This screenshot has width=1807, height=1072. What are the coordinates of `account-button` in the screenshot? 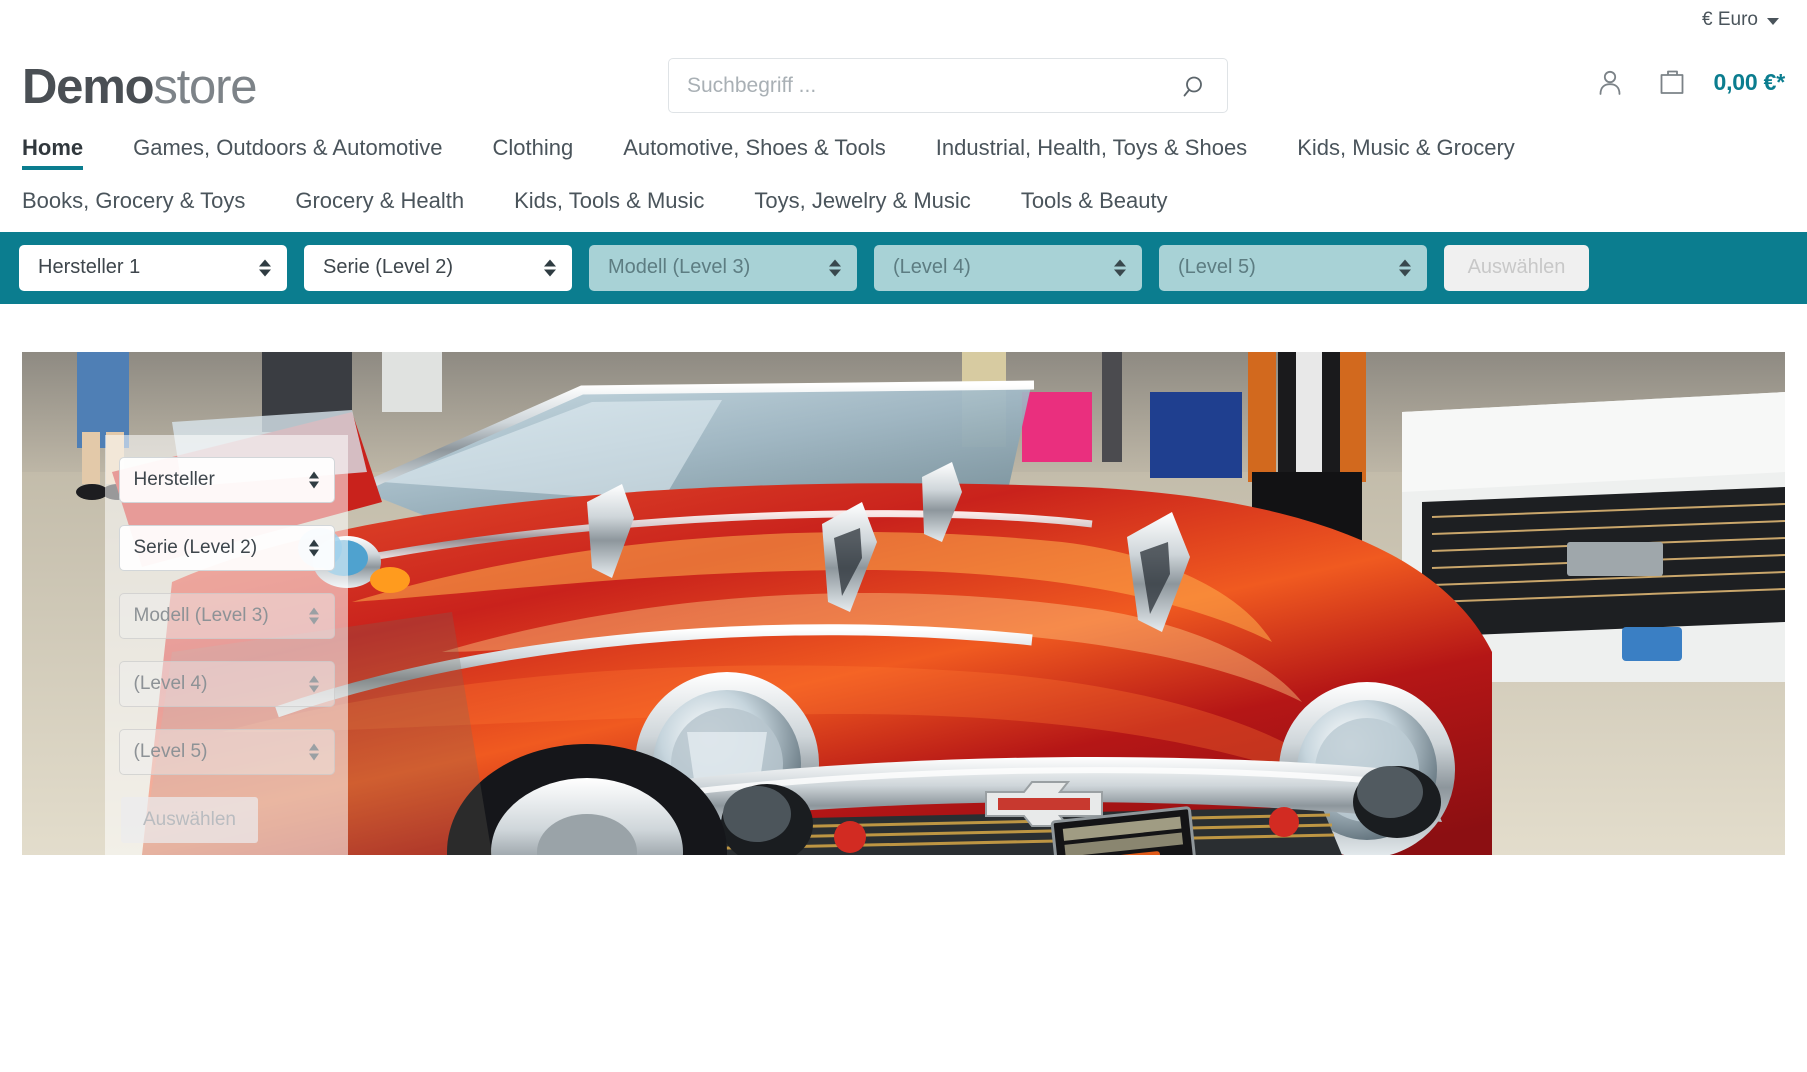 It's located at (1610, 82).